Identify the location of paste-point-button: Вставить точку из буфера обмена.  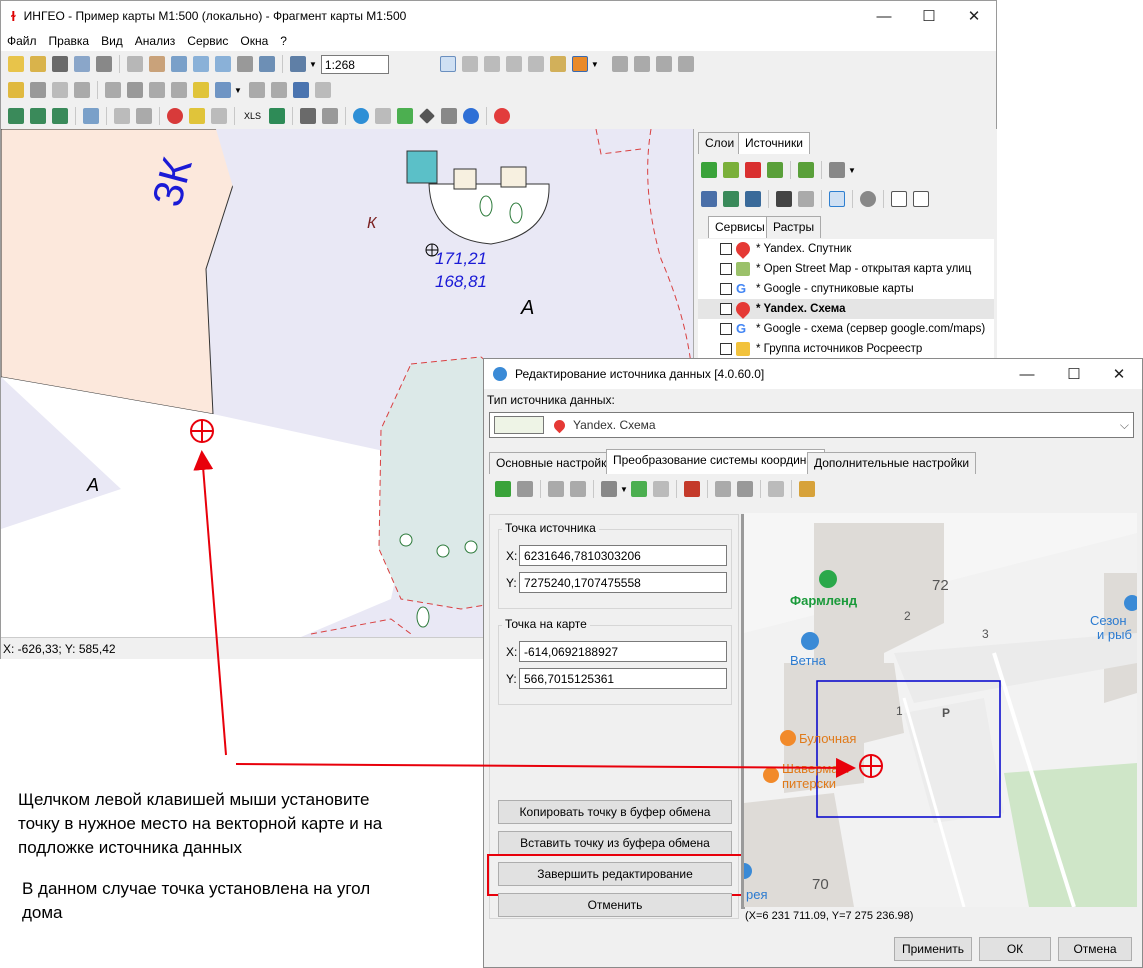
(615, 843).